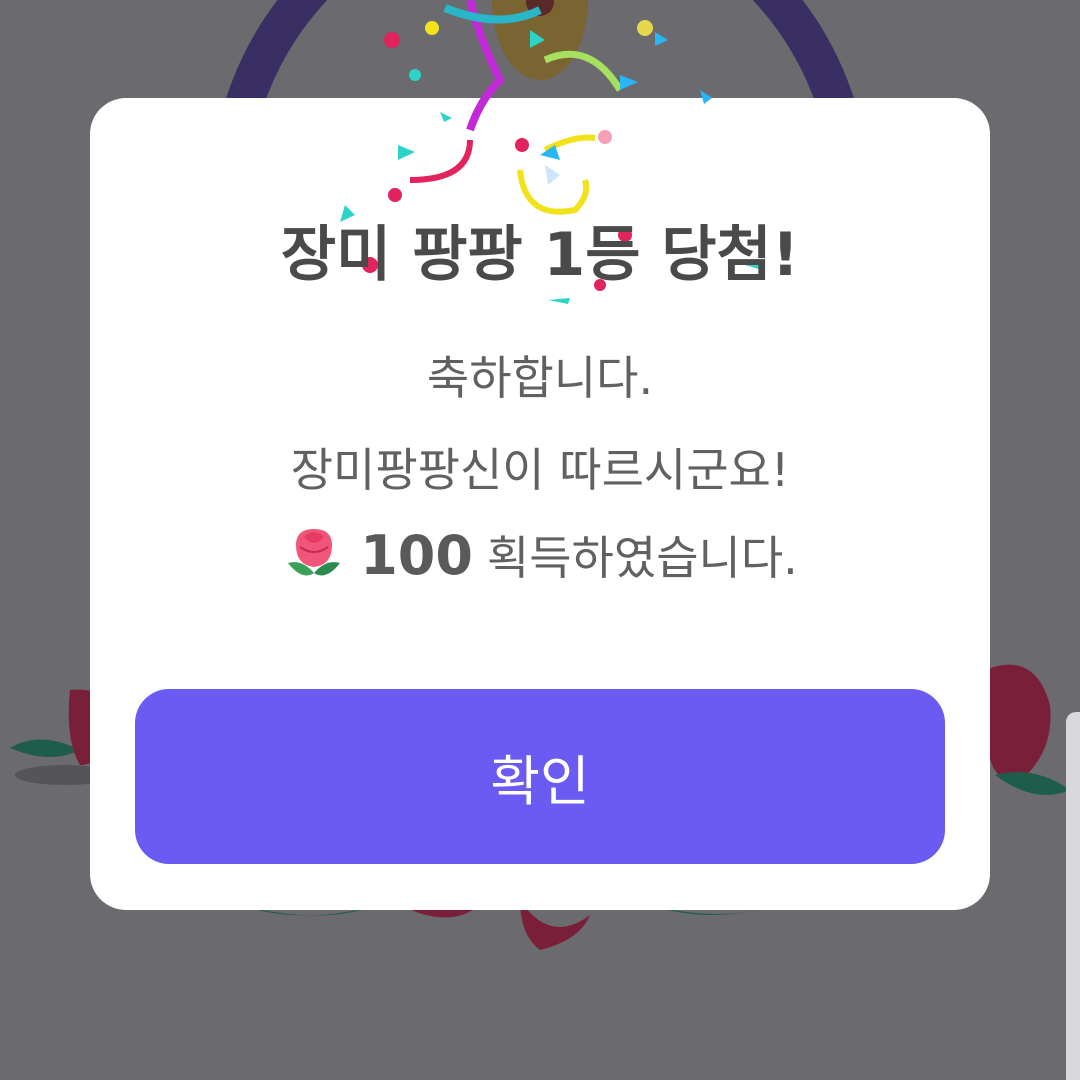 The image size is (1080, 1080). I want to click on scrollbar, so click(1073, 896).